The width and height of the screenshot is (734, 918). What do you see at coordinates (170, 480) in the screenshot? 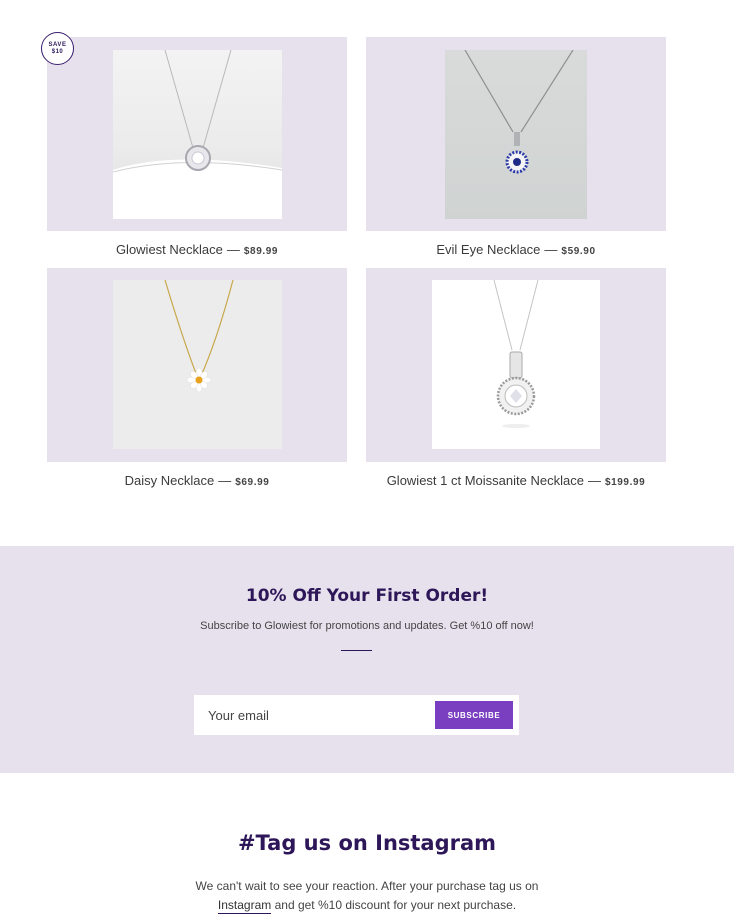
I see `product-name: Daisy Necklace` at bounding box center [170, 480].